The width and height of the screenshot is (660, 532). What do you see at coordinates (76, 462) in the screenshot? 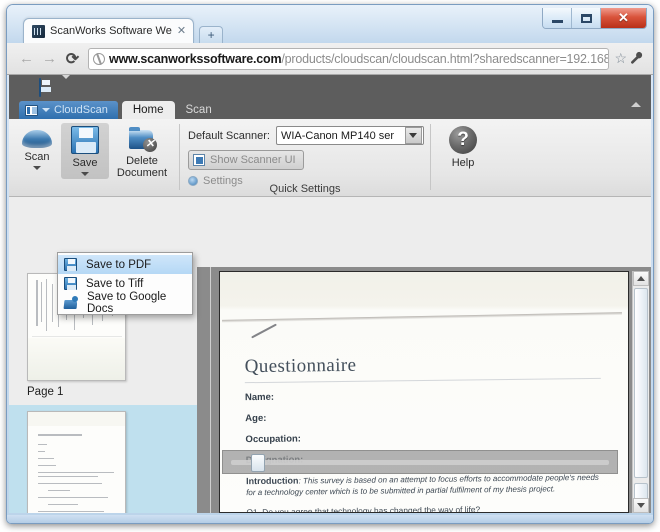
I see `thumbnail-image` at bounding box center [76, 462].